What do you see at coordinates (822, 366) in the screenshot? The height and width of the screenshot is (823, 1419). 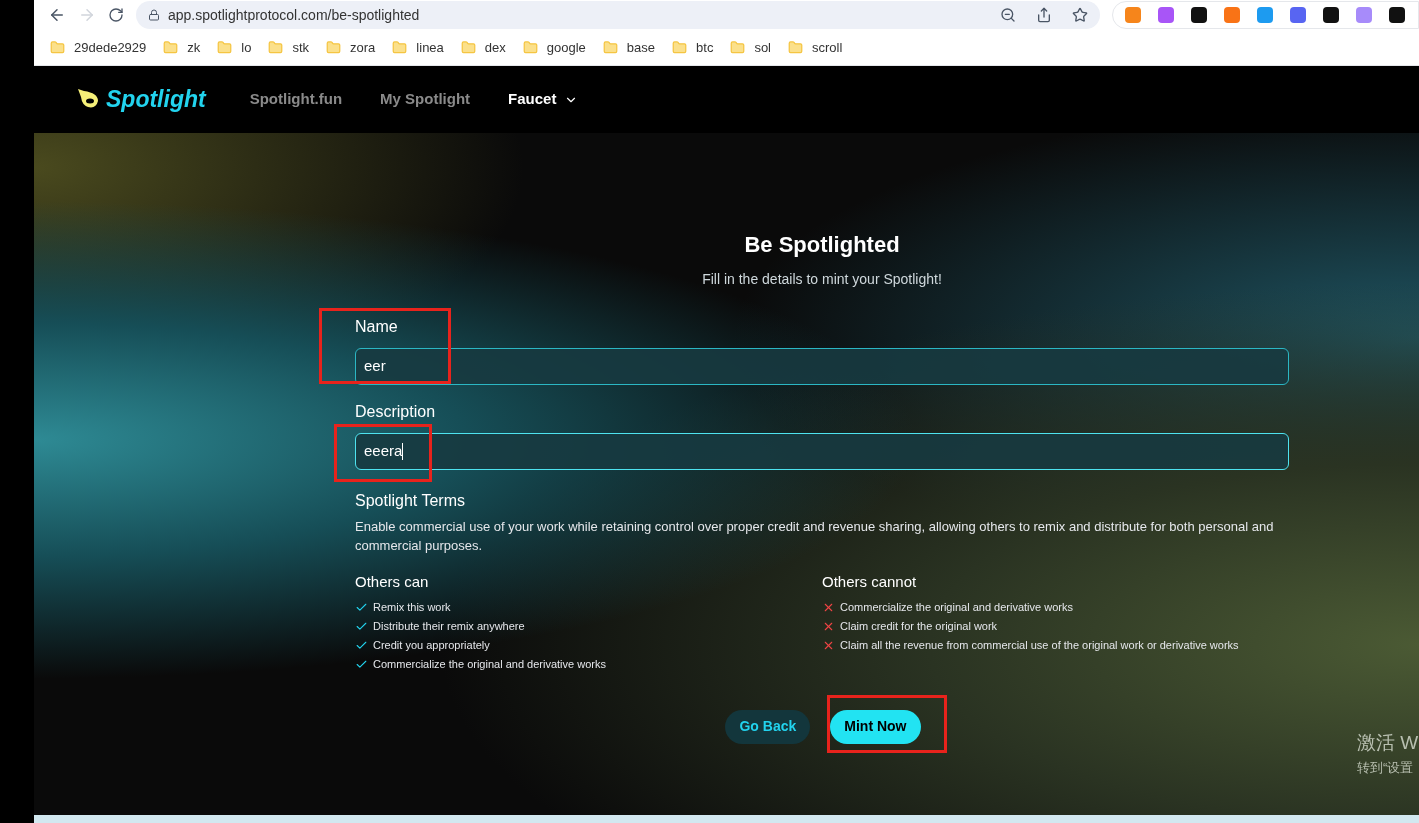 I see `text-field: eer` at bounding box center [822, 366].